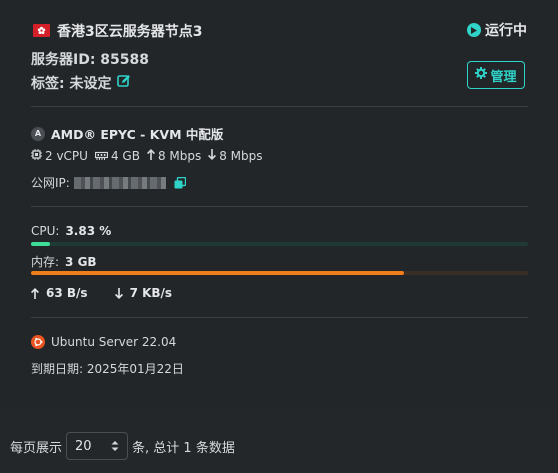 Image resolution: width=558 pixels, height=473 pixels. What do you see at coordinates (88, 231) in the screenshot?
I see `cpu-usage-value: 3.83 %` at bounding box center [88, 231].